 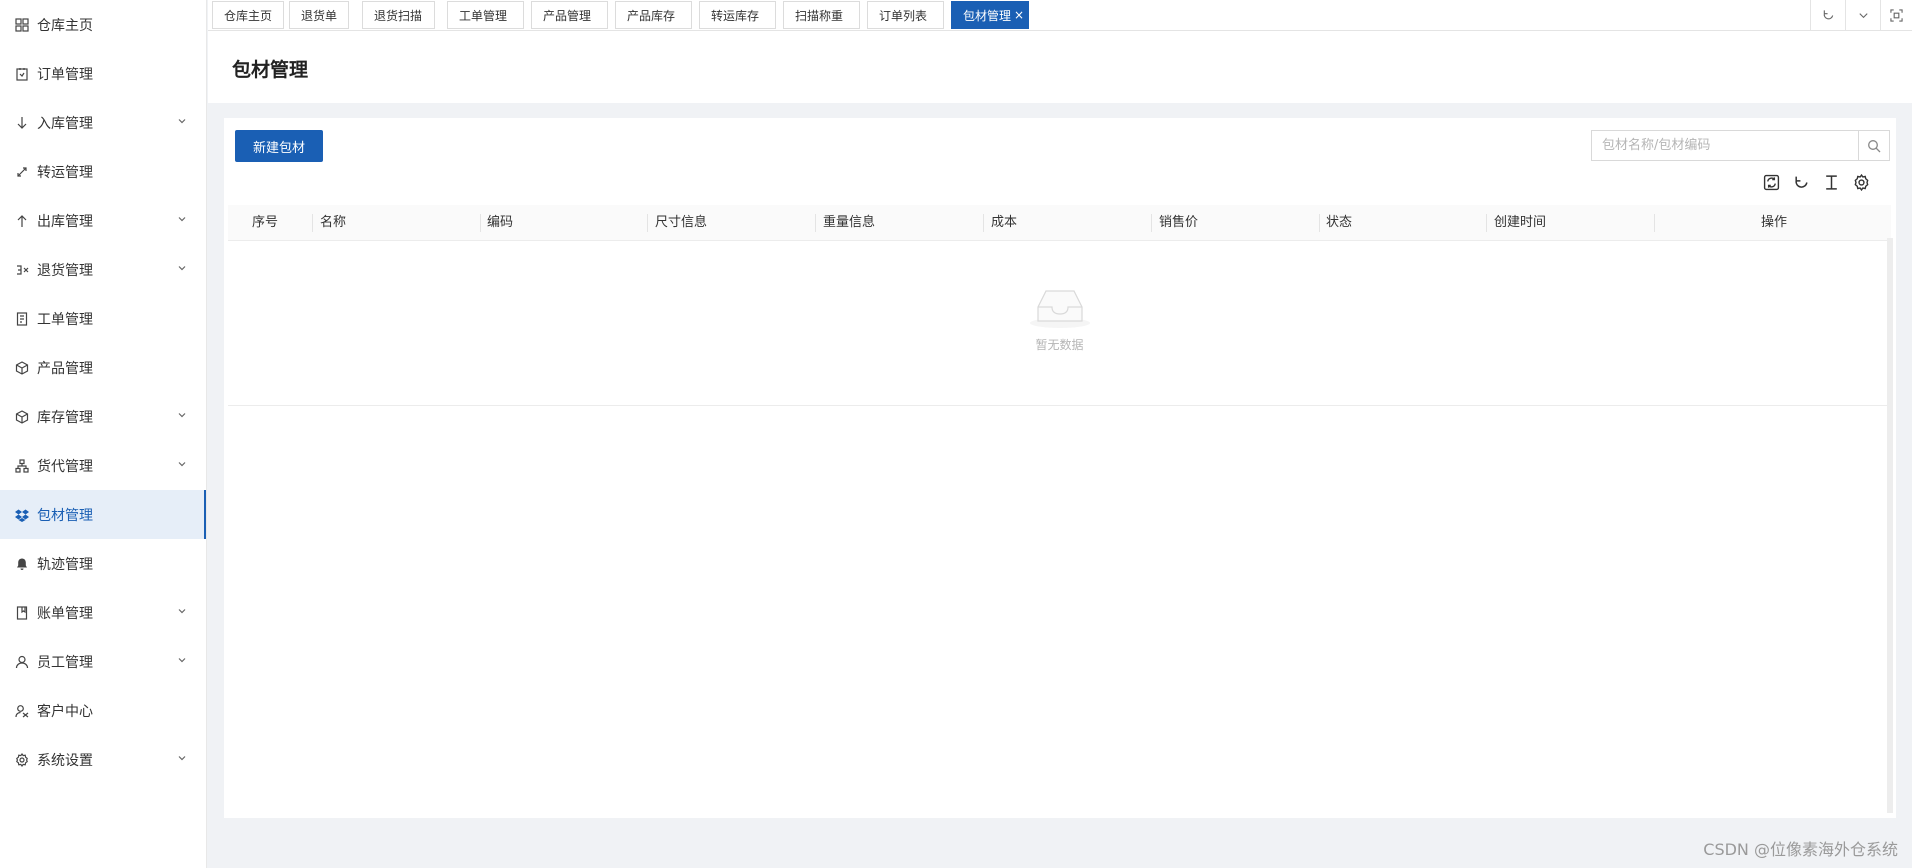 What do you see at coordinates (1060, 309) in the screenshot?
I see `empty-inbox-icon` at bounding box center [1060, 309].